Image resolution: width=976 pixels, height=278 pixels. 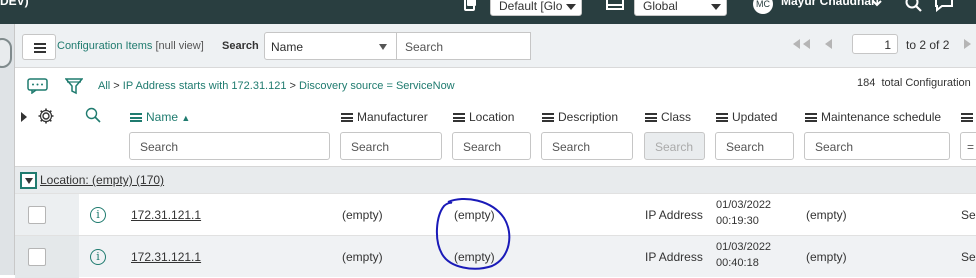 I want to click on breadcrumb-filter-discovery: Discovery source = ServiceNow, so click(x=377, y=86).